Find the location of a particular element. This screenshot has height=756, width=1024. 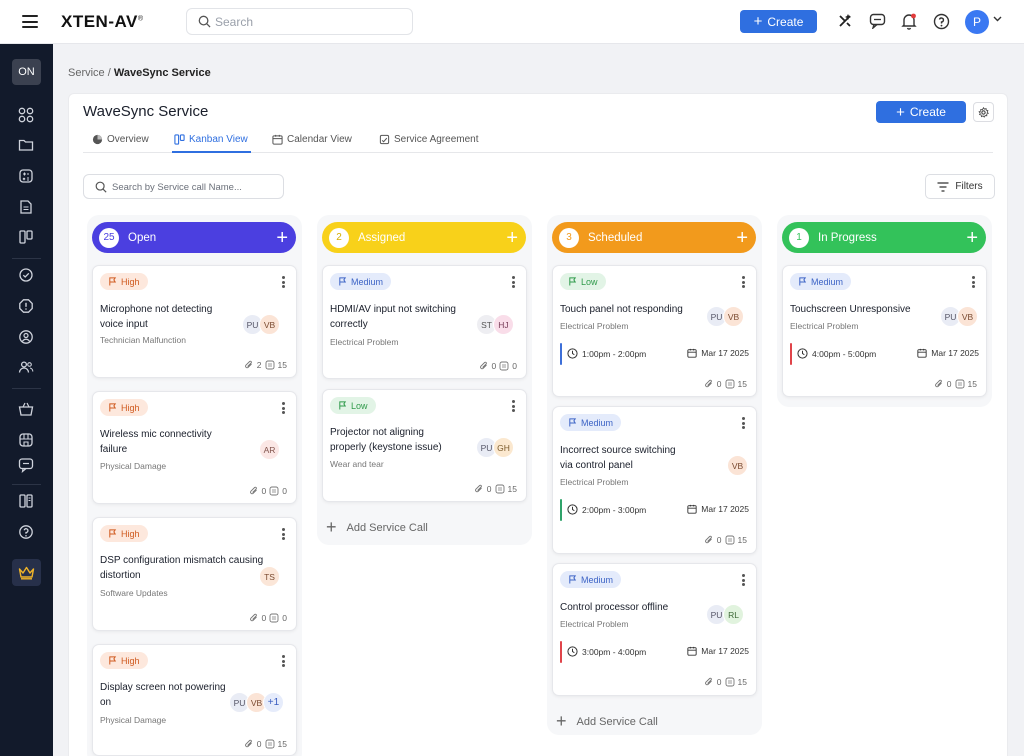

settings-button is located at coordinates (983, 112).